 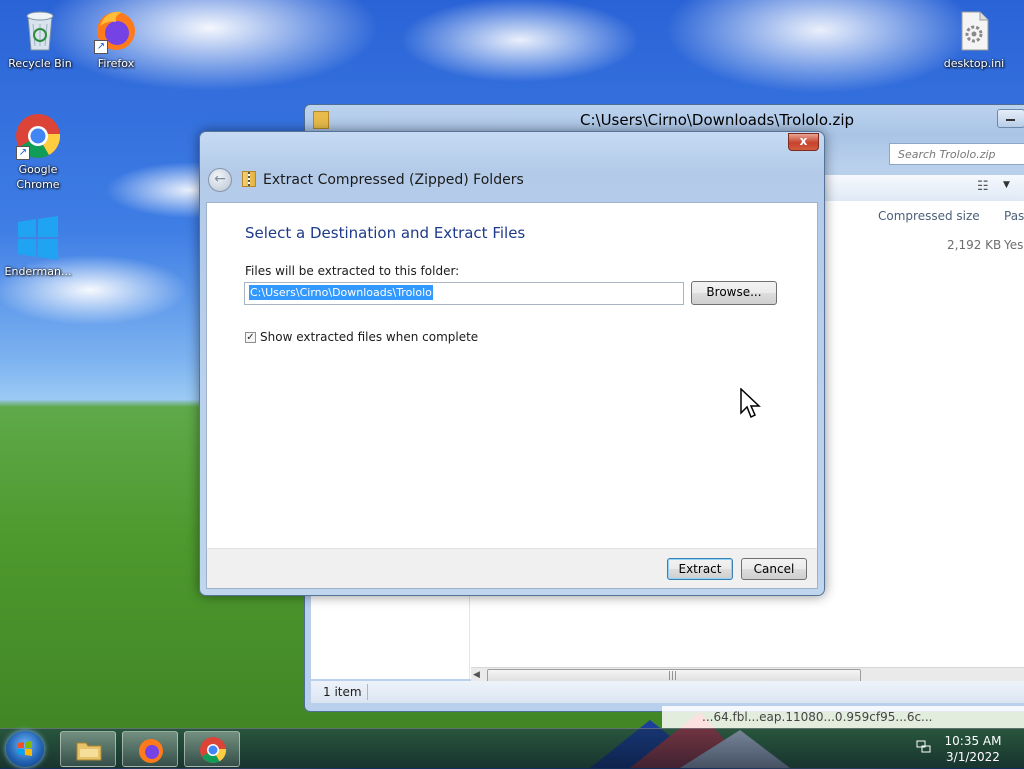 What do you see at coordinates (40, 30) in the screenshot?
I see `recycle-bin-icon` at bounding box center [40, 30].